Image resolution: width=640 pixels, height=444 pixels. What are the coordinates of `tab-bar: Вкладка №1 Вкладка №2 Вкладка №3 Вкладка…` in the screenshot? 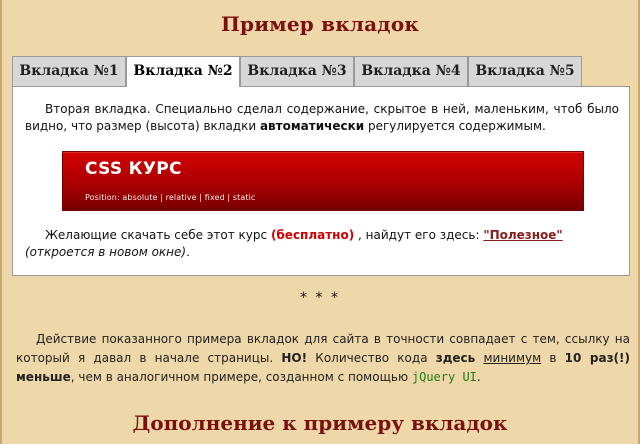 It's located at (297, 71).